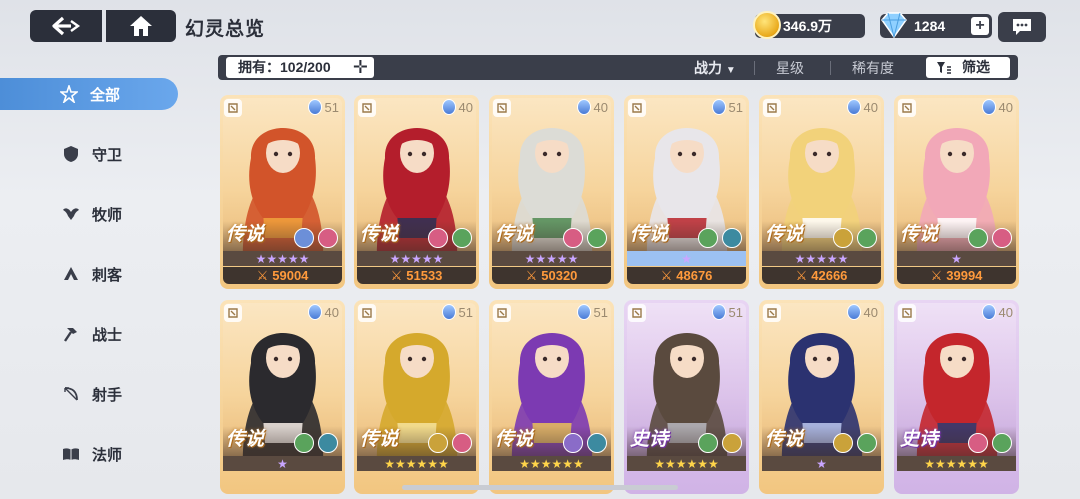 The width and height of the screenshot is (1080, 499). Describe the element at coordinates (89, 94) in the screenshot. I see `sidebar-item-all: 全部` at that location.